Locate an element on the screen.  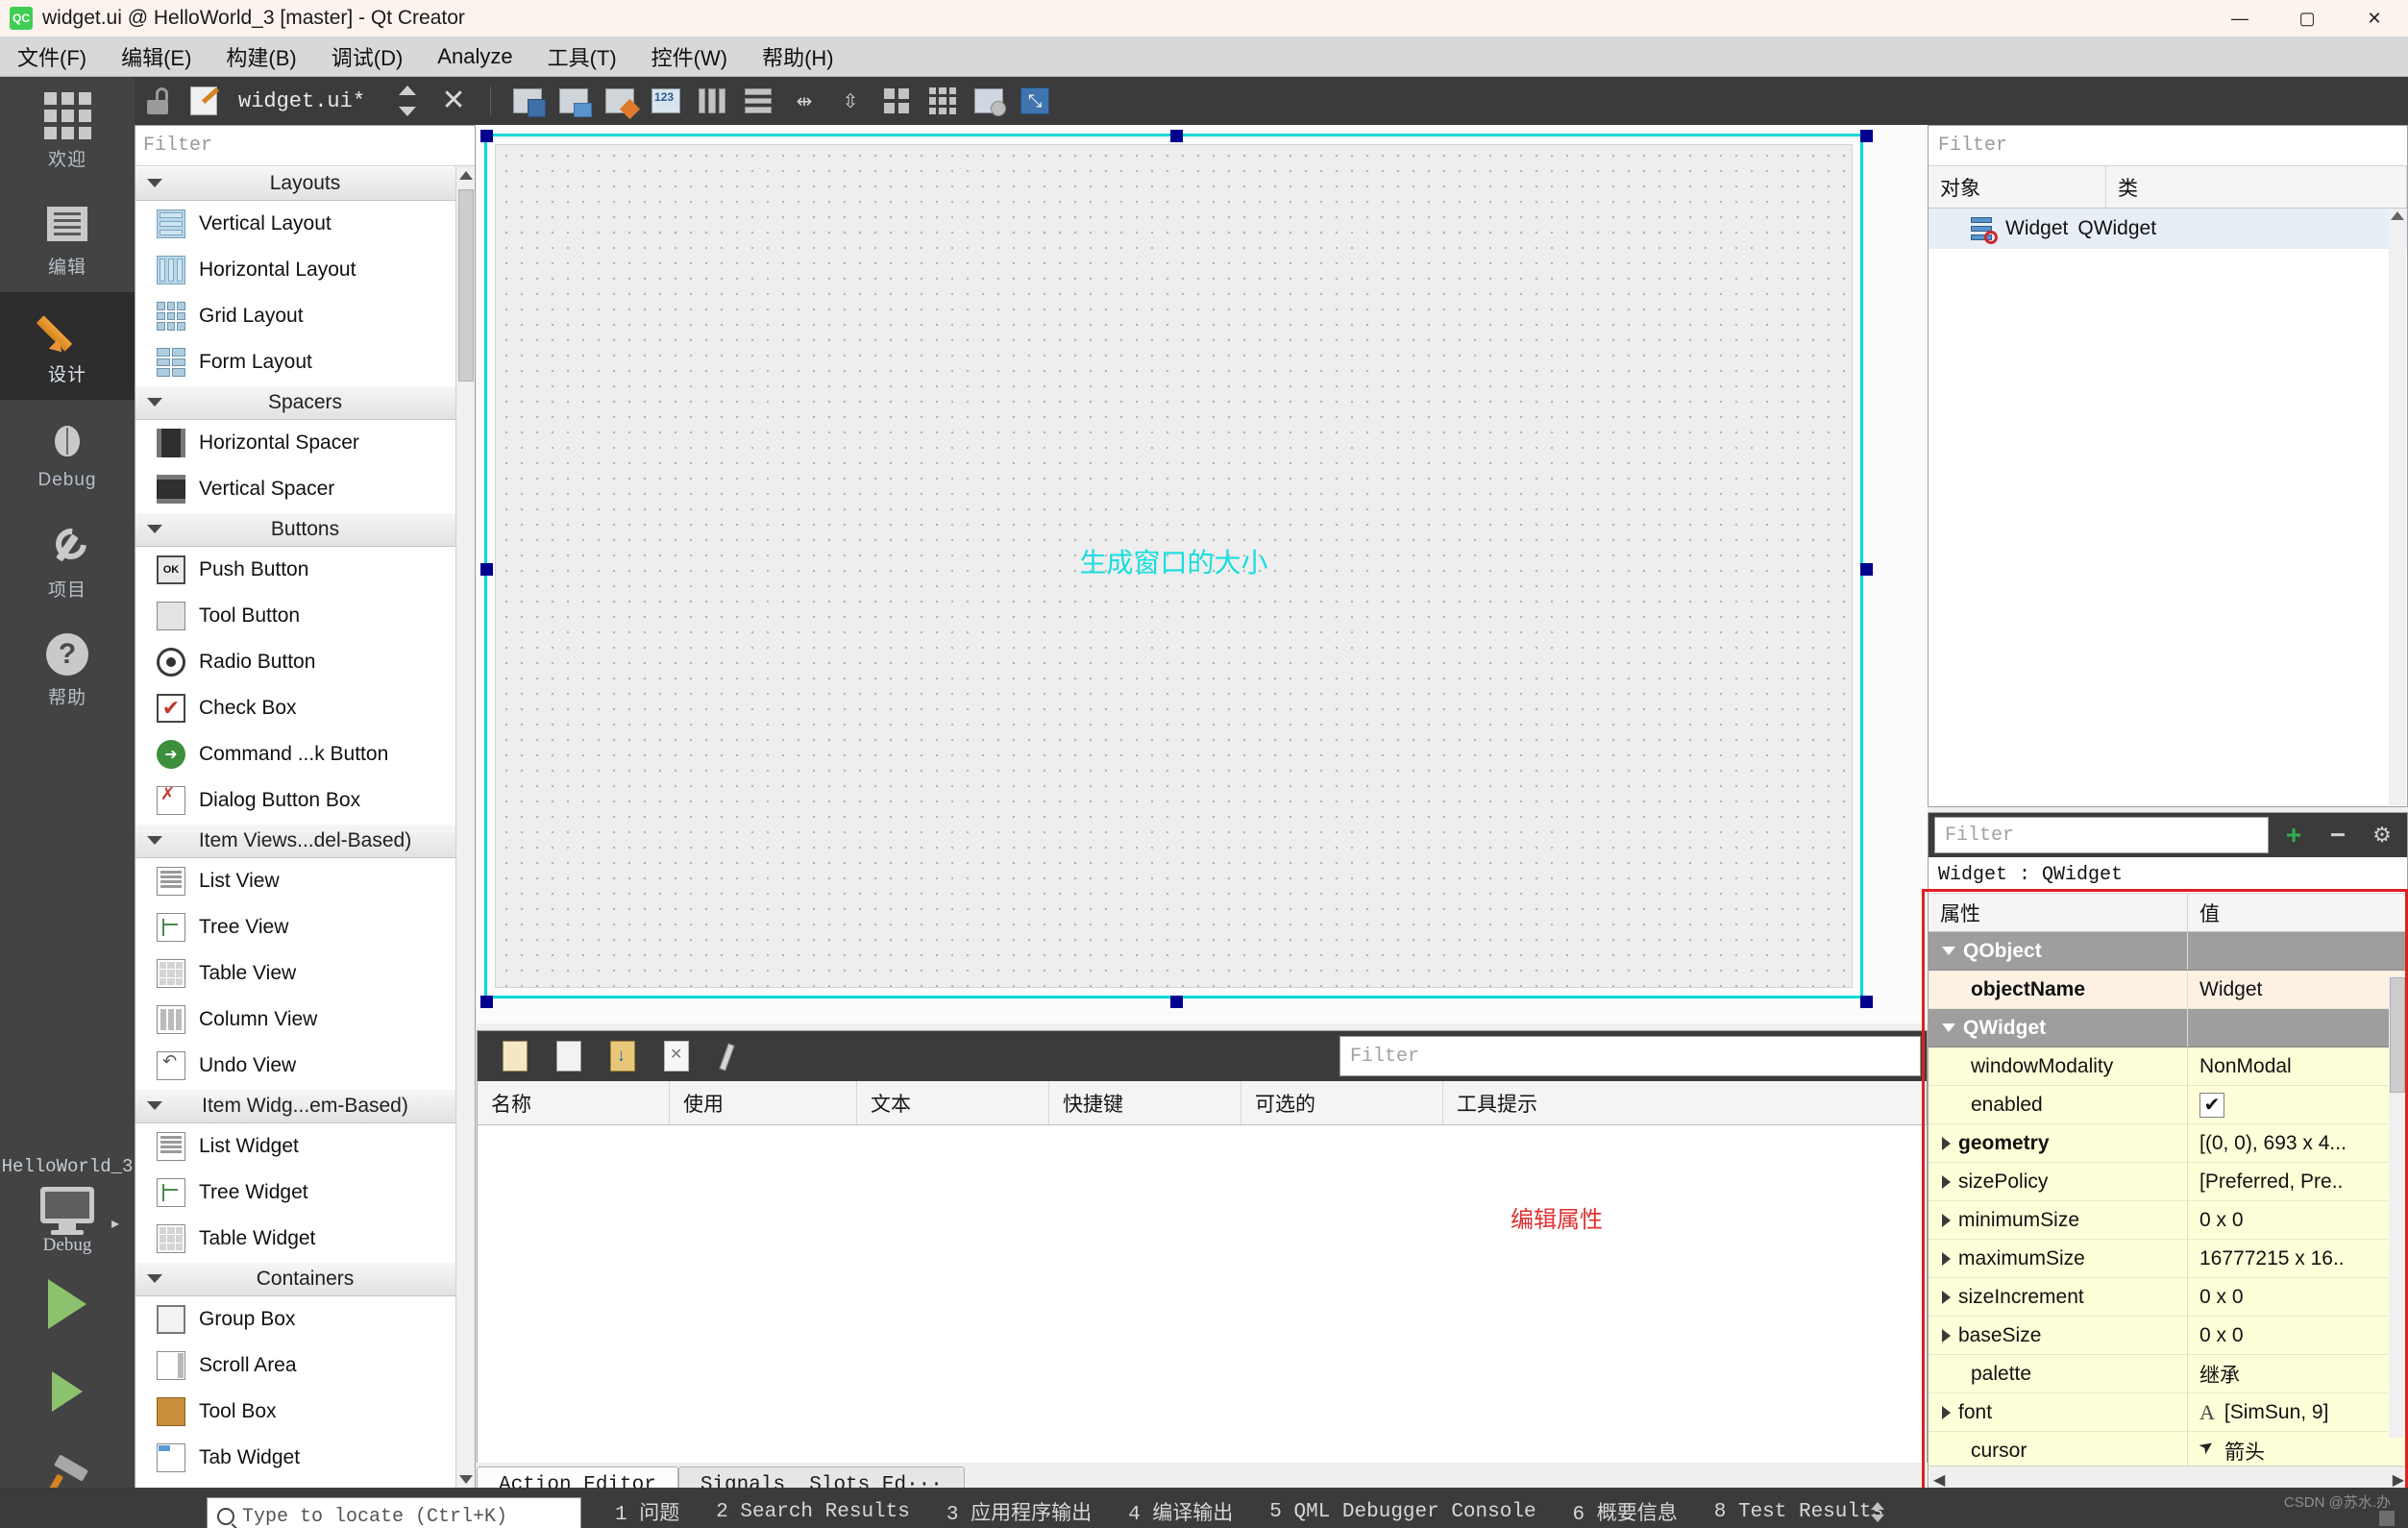
widget-item-table-widget: Table Widget is located at coordinates (305, 1239).